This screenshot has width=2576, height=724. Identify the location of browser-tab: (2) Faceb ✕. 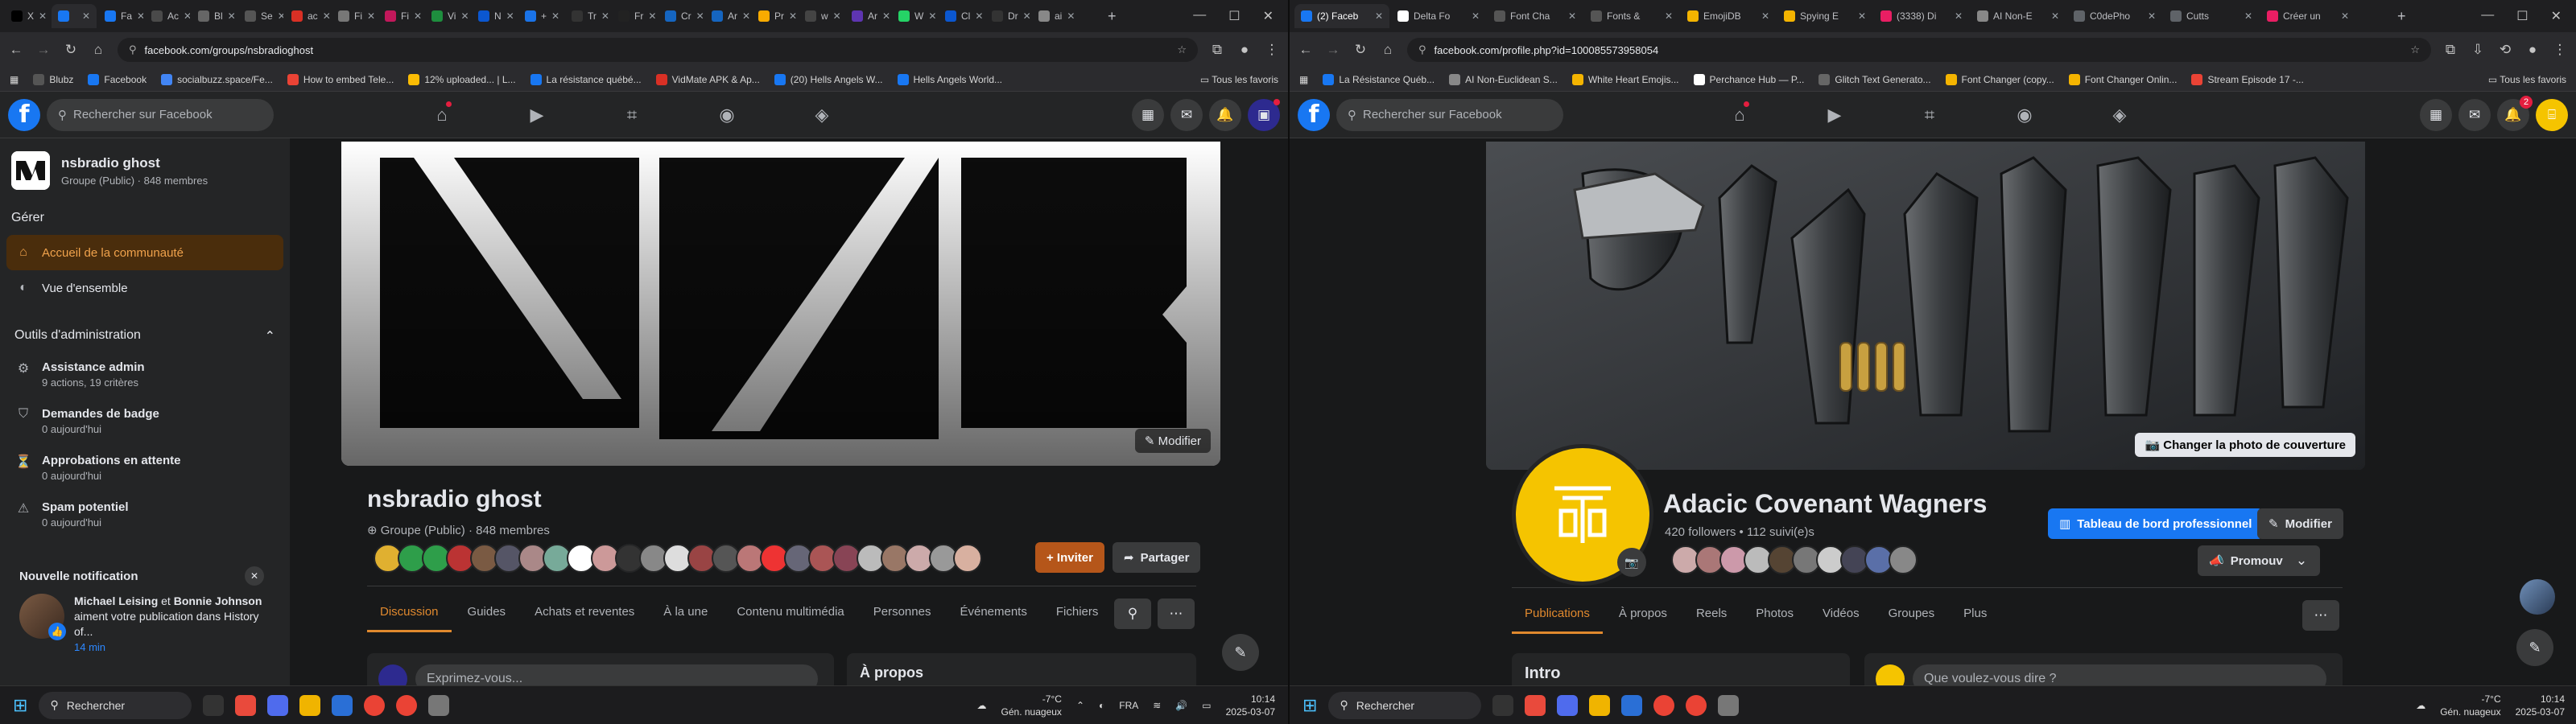
(1341, 16).